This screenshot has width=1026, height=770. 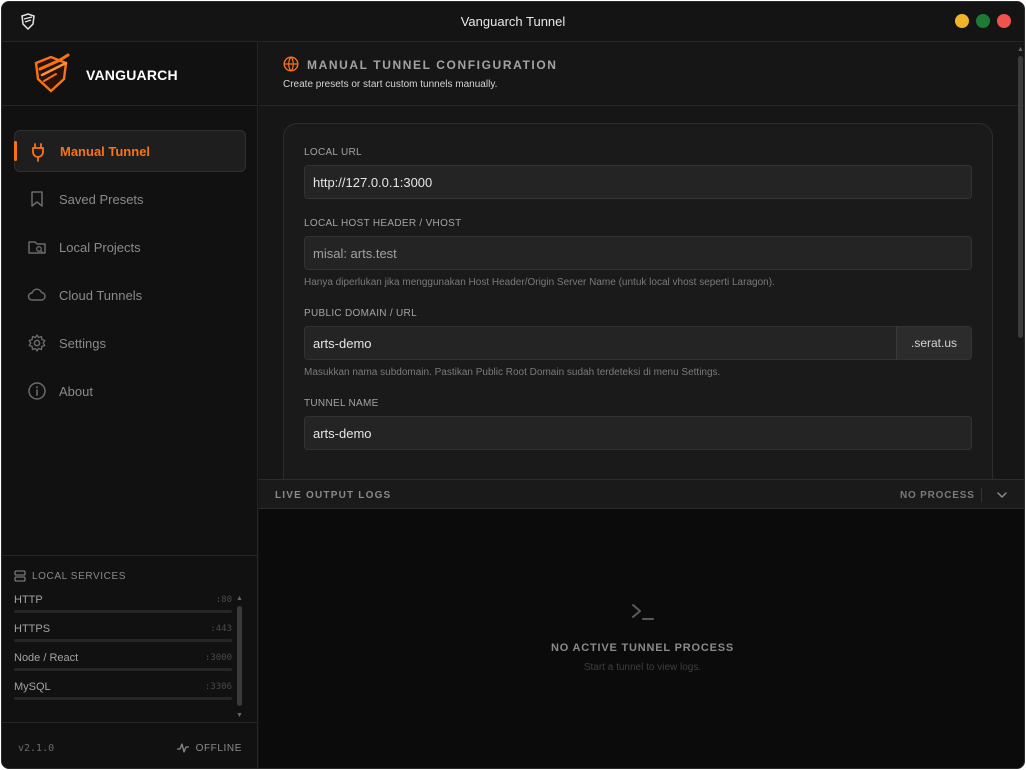 What do you see at coordinates (76, 391) in the screenshot?
I see `sidebar-item-label: About` at bounding box center [76, 391].